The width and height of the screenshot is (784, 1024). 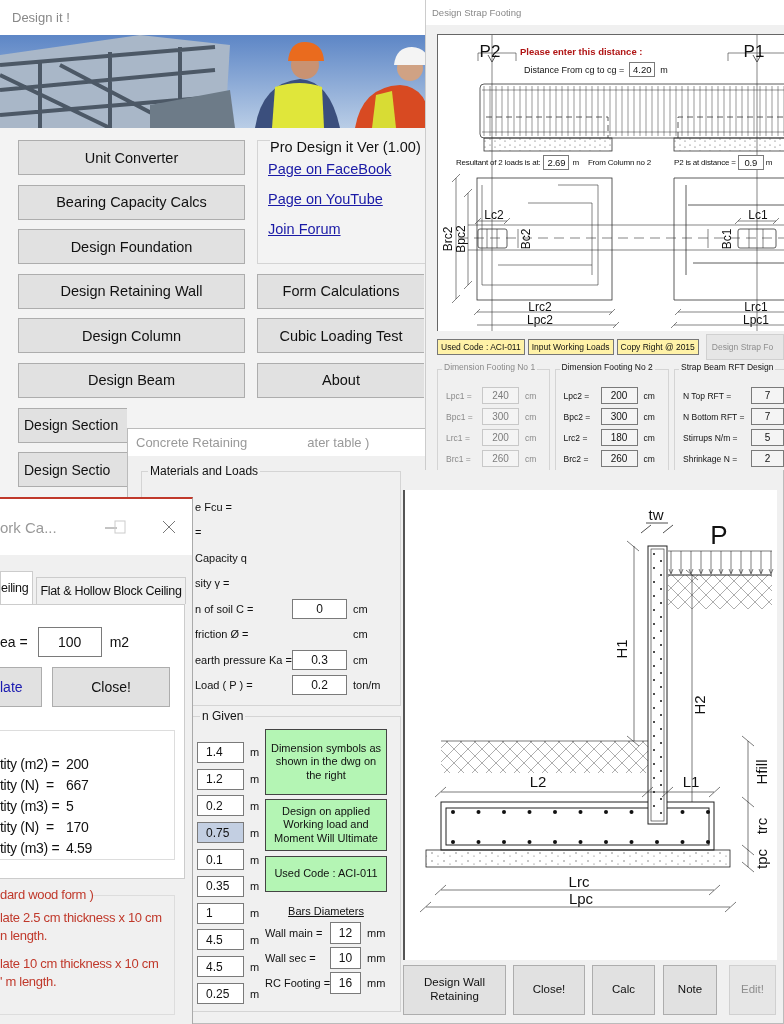 What do you see at coordinates (340, 336) in the screenshot?
I see `menu-button: Cubic Loading Test` at bounding box center [340, 336].